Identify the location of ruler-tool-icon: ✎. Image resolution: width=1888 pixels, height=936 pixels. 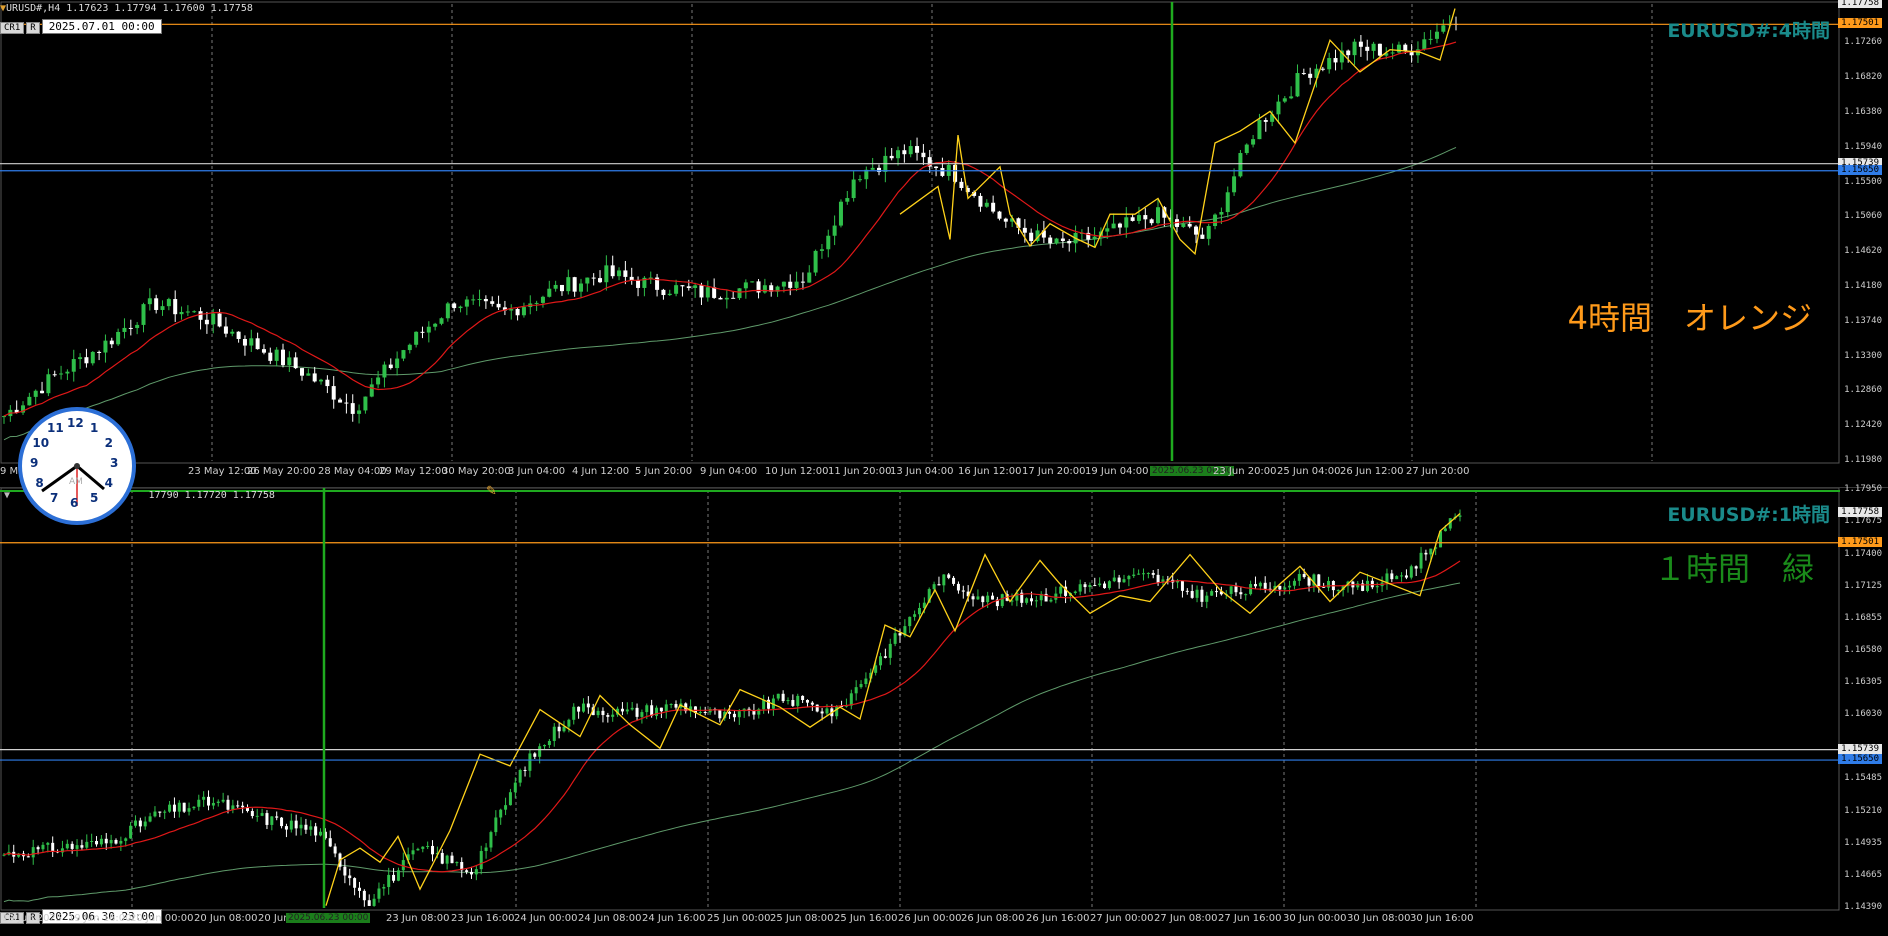
(491, 491).